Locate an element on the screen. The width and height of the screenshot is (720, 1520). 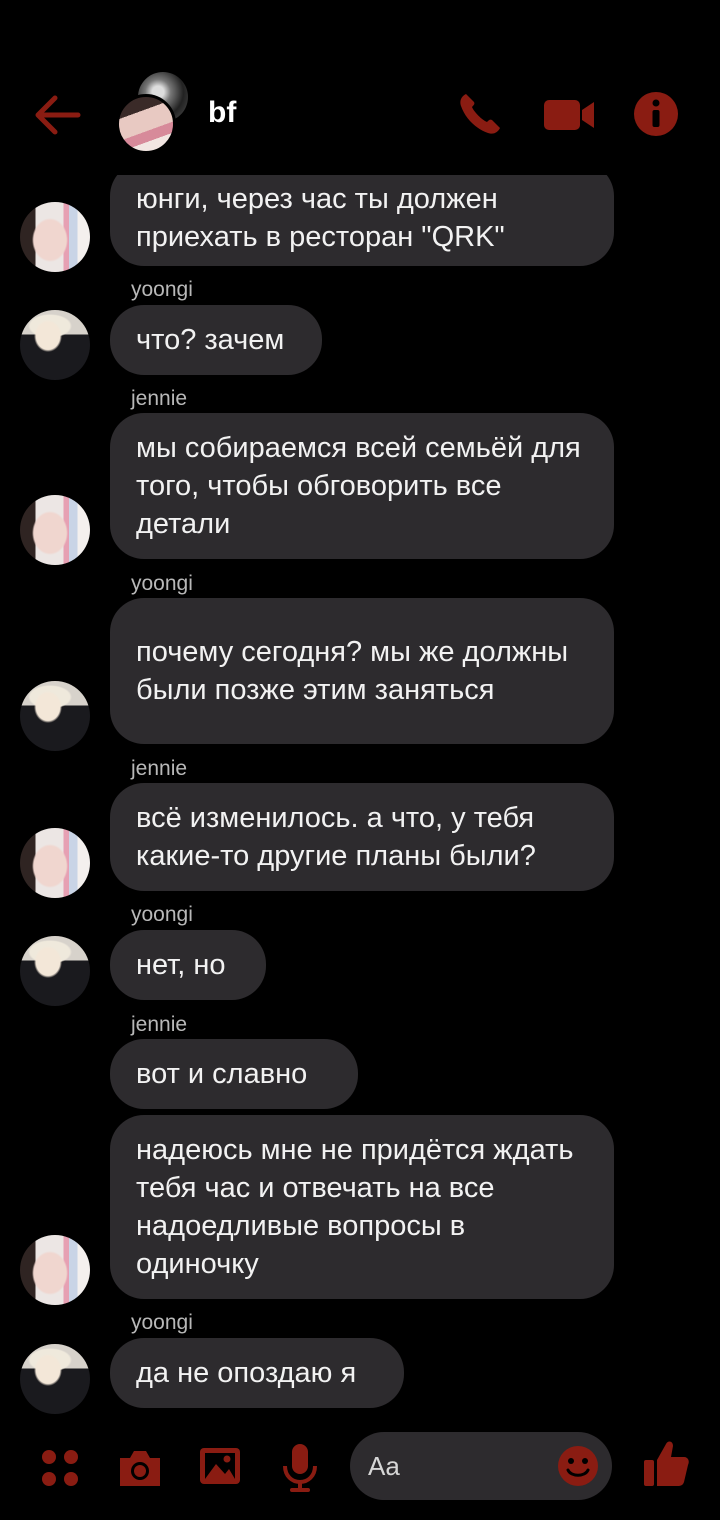
composer-bar: Aa is located at coordinates (360, 1470).